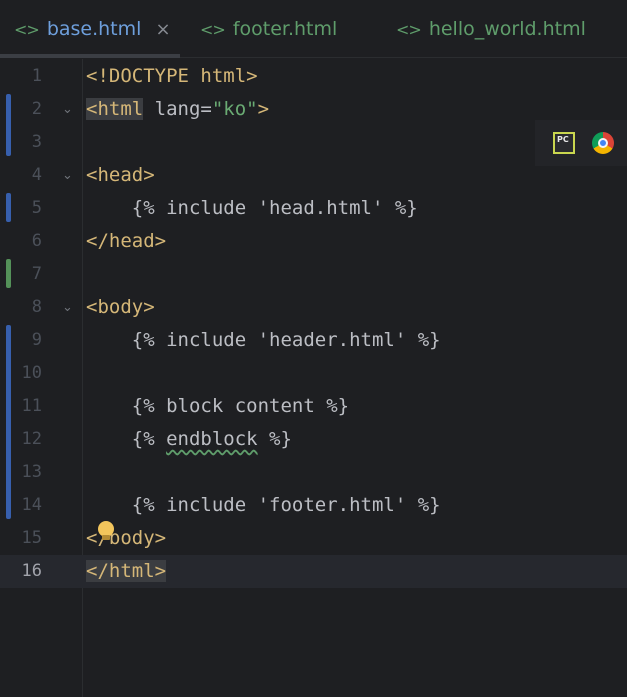 This screenshot has width=627, height=697. I want to click on typo-warning-word: endblock, so click(212, 439).